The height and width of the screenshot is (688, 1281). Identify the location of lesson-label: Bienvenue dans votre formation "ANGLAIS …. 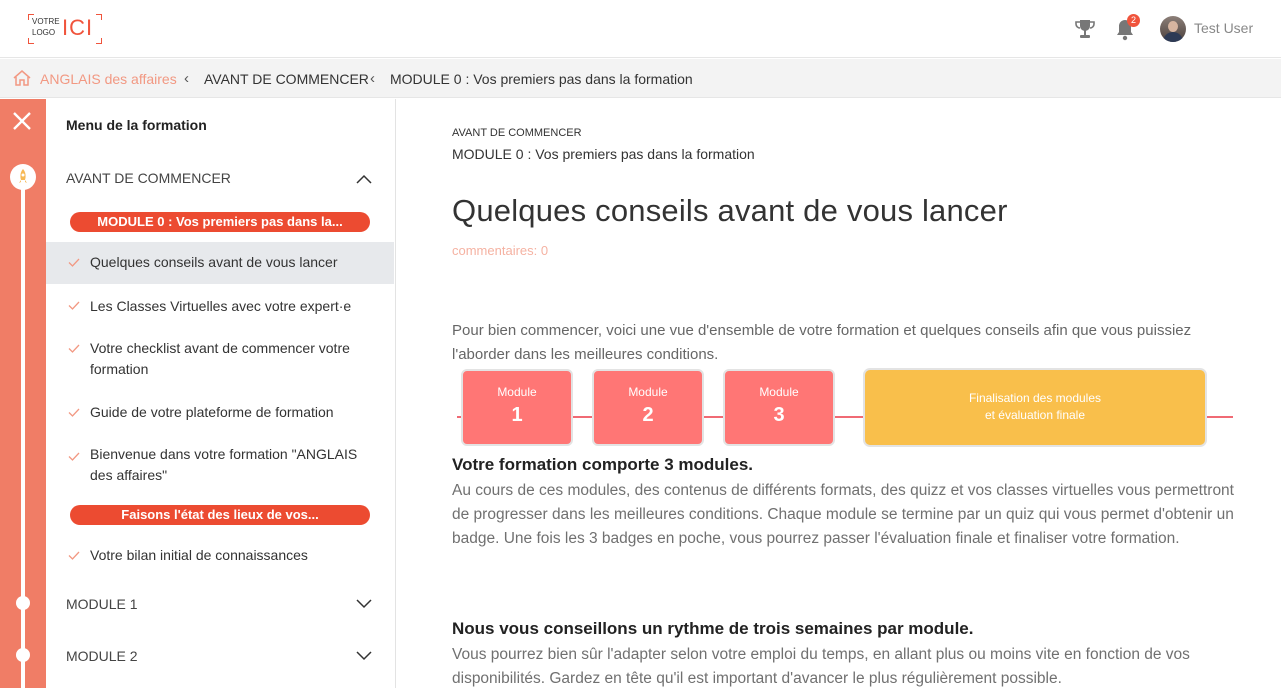
(224, 464).